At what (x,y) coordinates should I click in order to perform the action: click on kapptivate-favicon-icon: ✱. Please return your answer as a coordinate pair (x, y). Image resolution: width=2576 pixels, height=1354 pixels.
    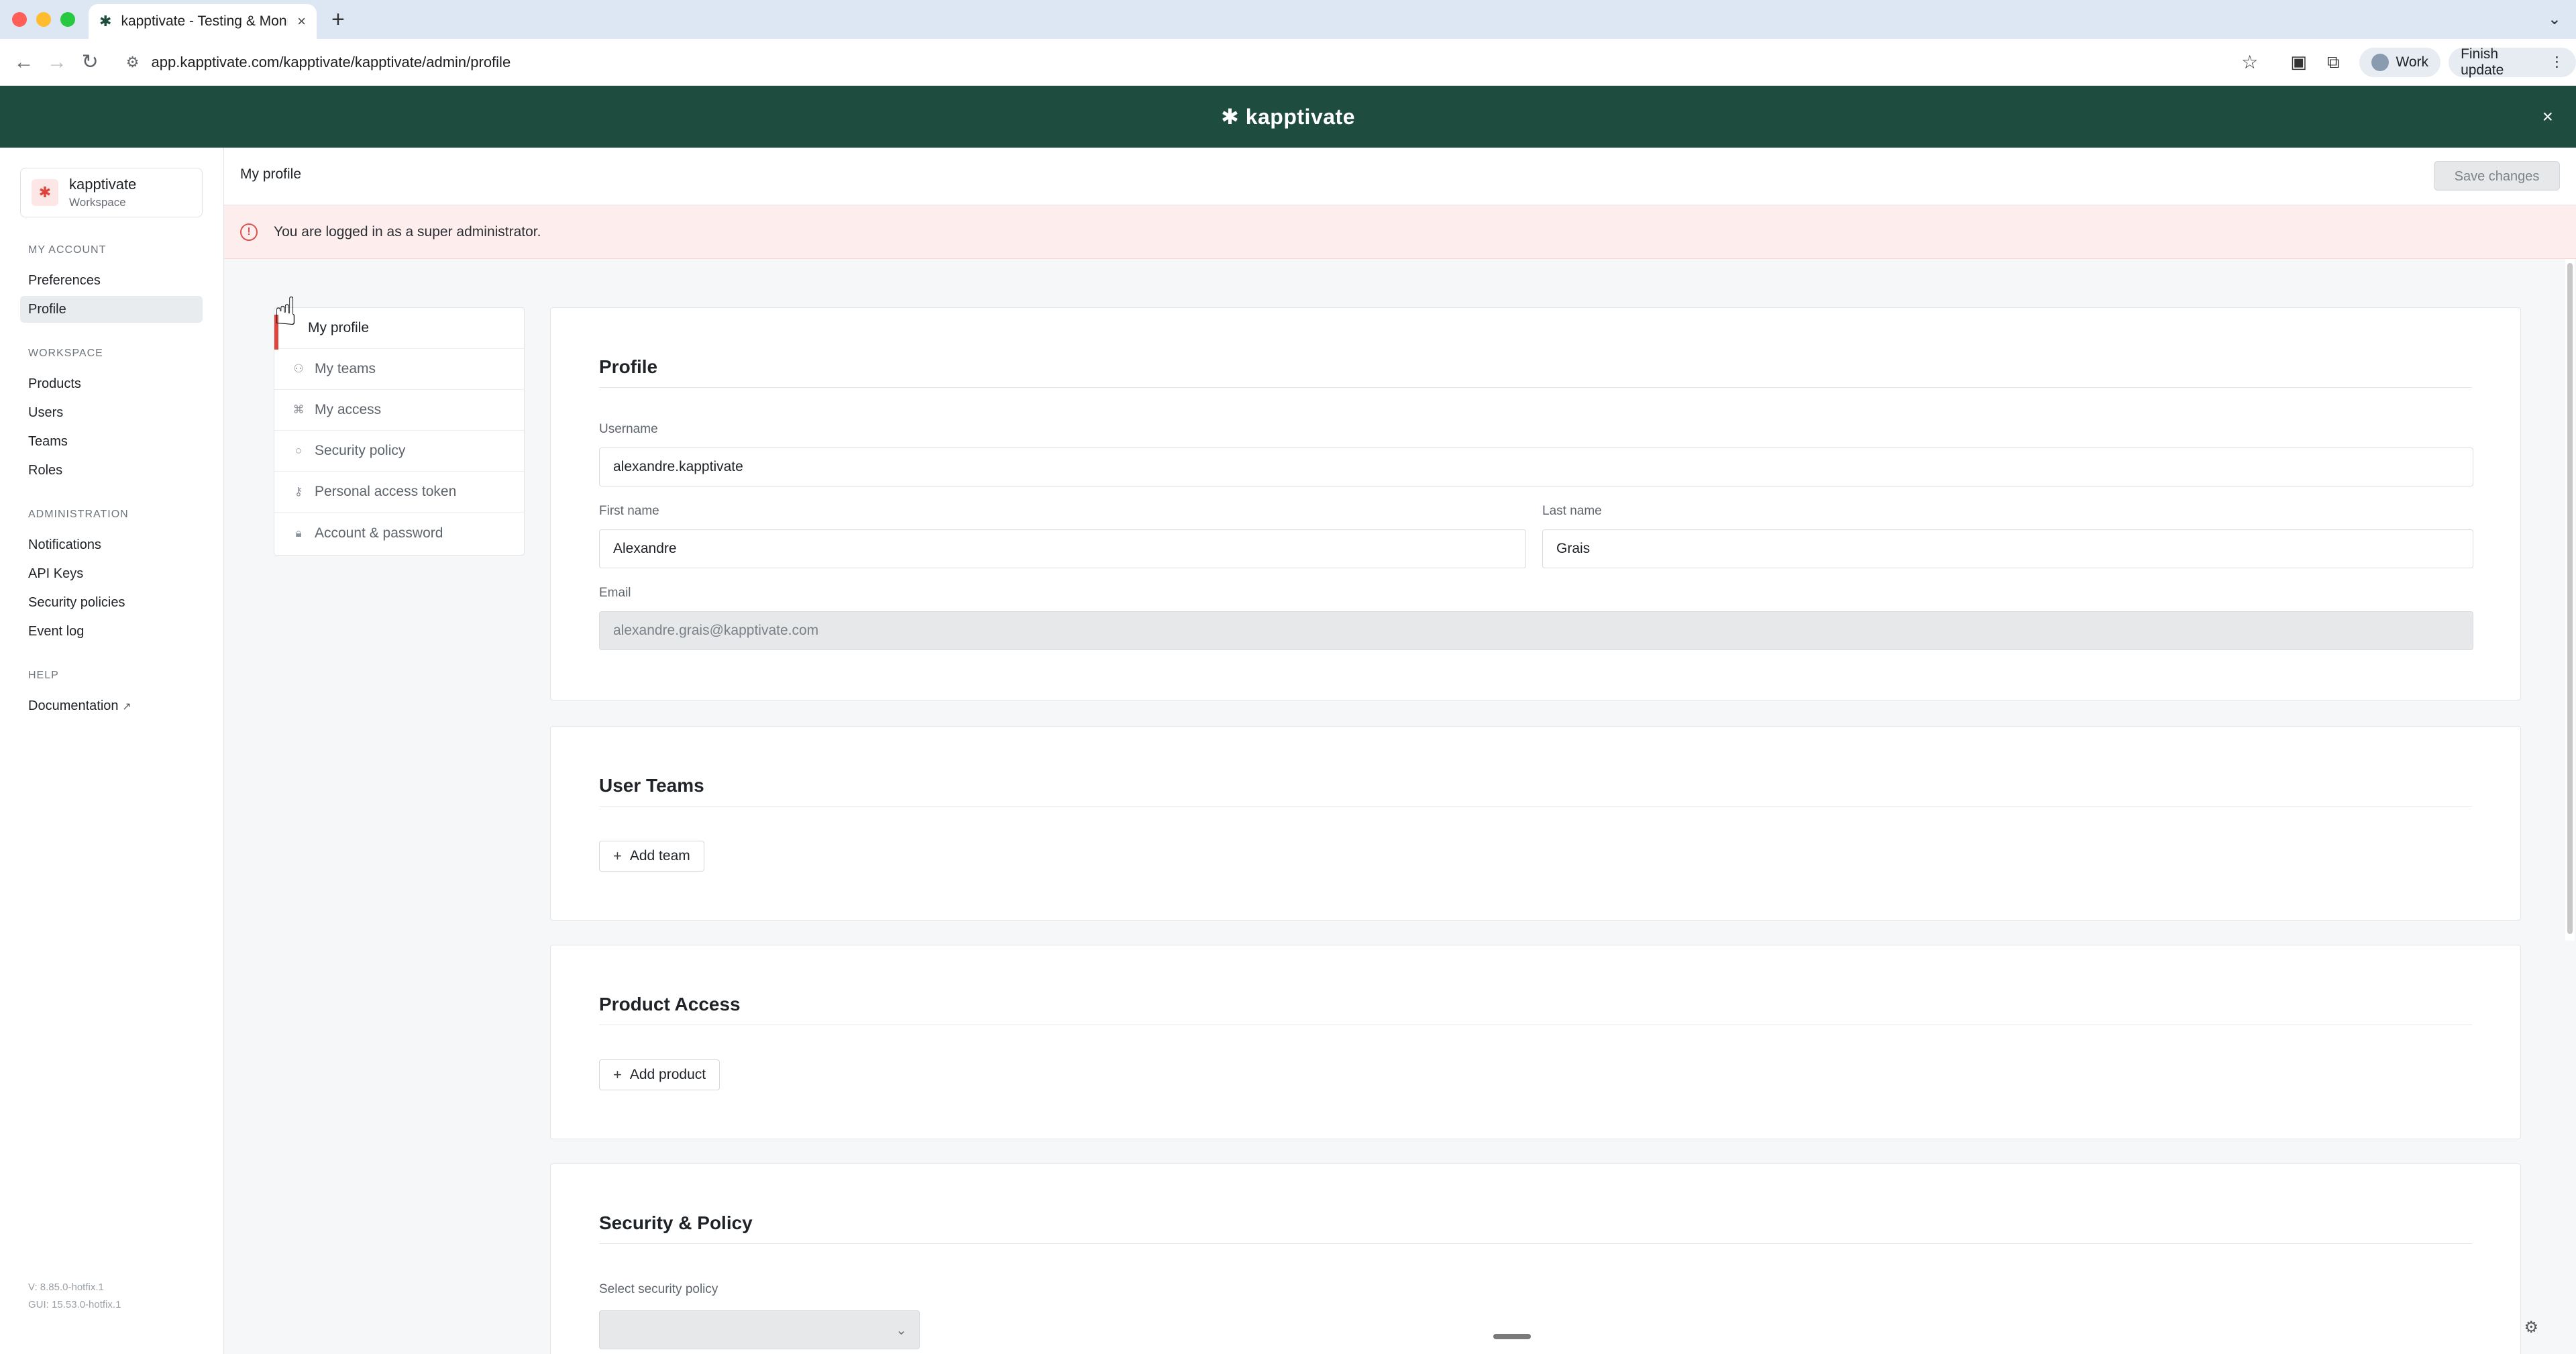
    Looking at the image, I should click on (105, 21).